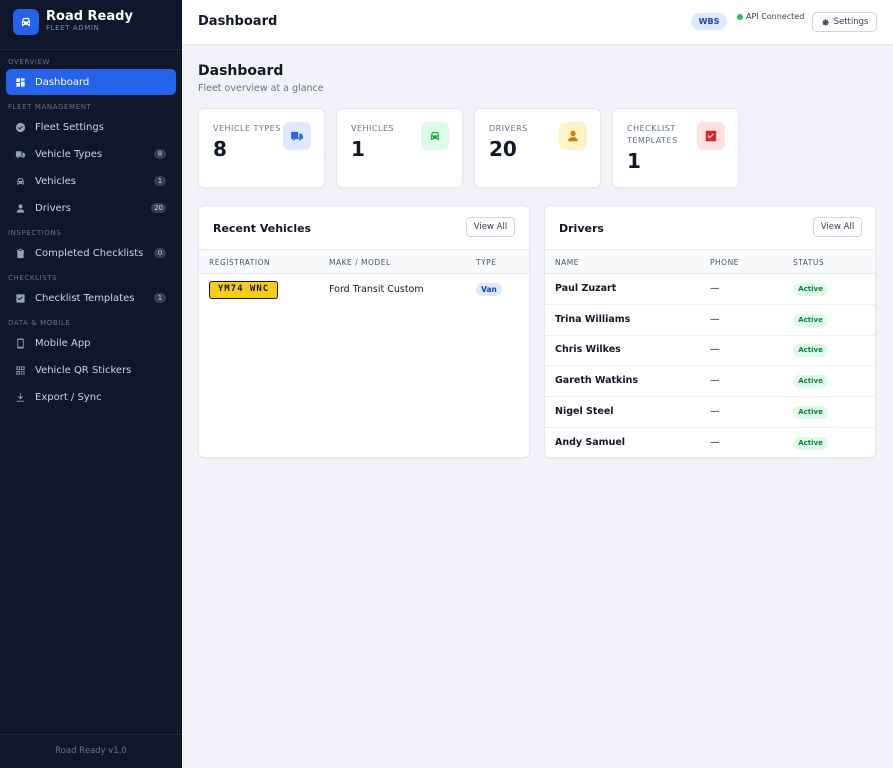 Image resolution: width=893 pixels, height=768 pixels. What do you see at coordinates (238, 21) in the screenshot?
I see `topbar-title: Dashboard` at bounding box center [238, 21].